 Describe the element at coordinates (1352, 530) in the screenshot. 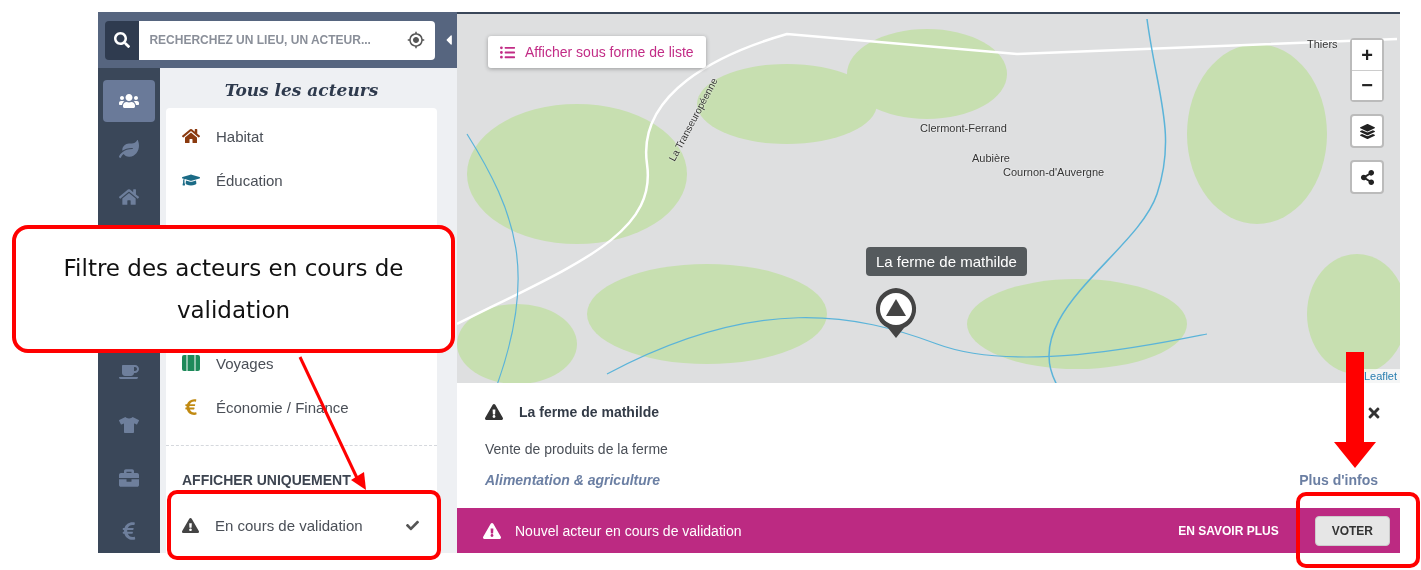

I see `vote-button: VOTER` at that location.